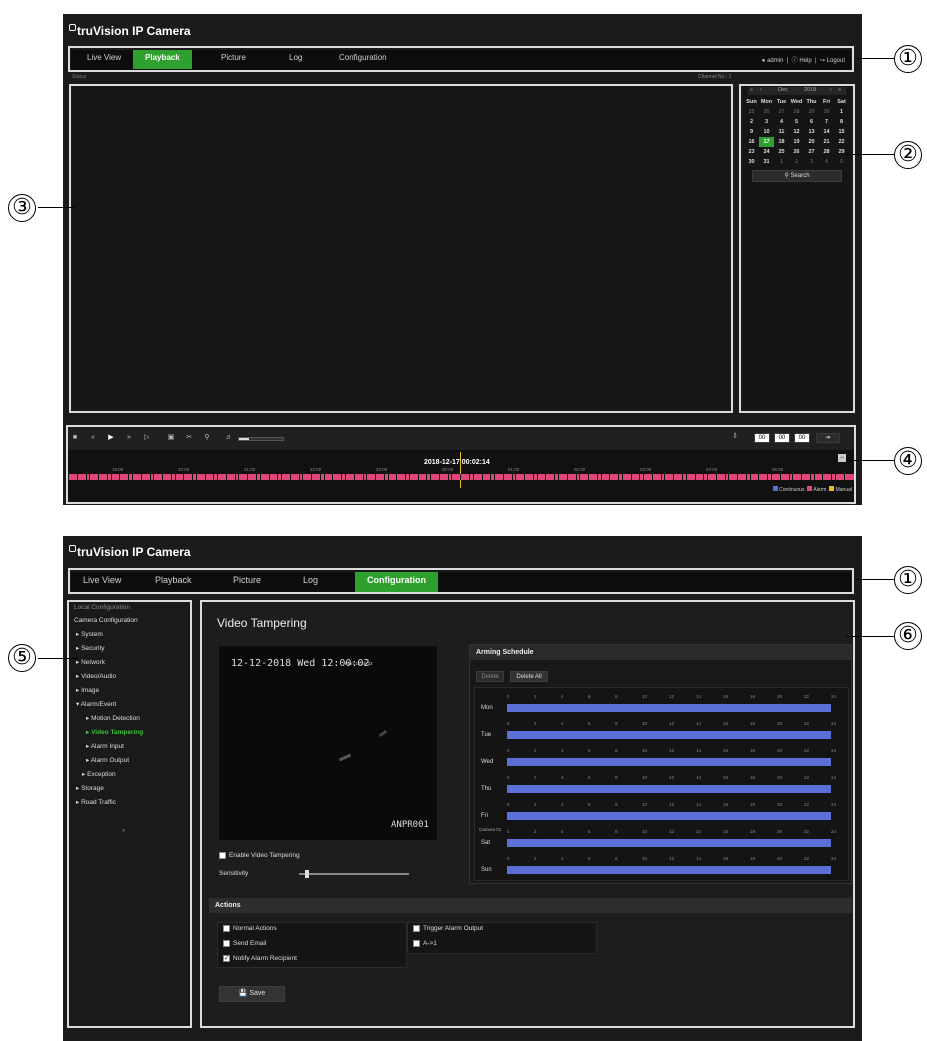 This screenshot has width=927, height=1041. Describe the element at coordinates (908, 636) in the screenshot. I see `callout-6: ⑥` at that location.